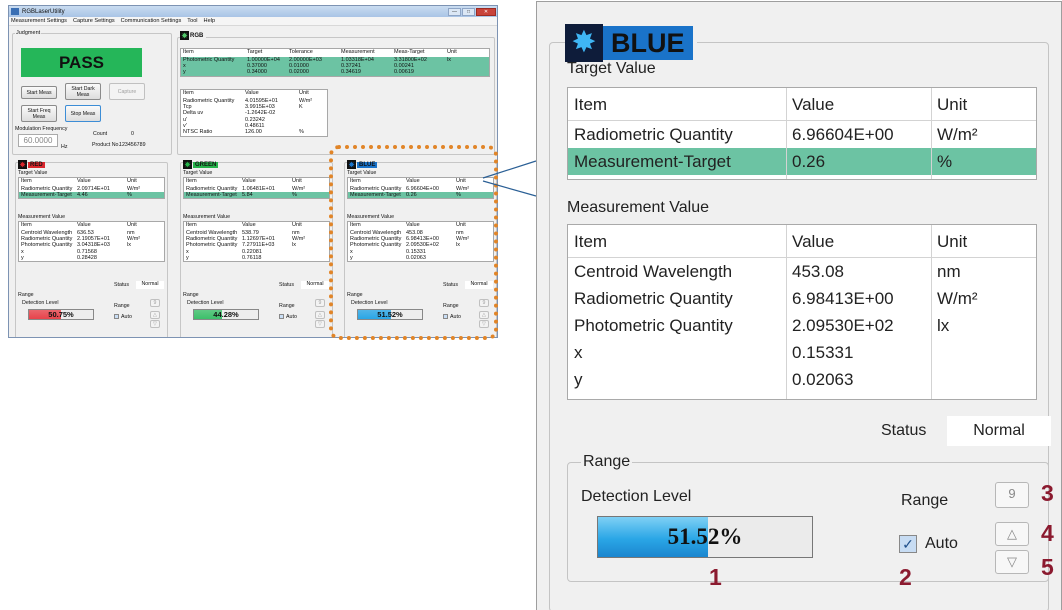  Describe the element at coordinates (607, 462) in the screenshot. I see `blue-range-group-label: Range` at that location.